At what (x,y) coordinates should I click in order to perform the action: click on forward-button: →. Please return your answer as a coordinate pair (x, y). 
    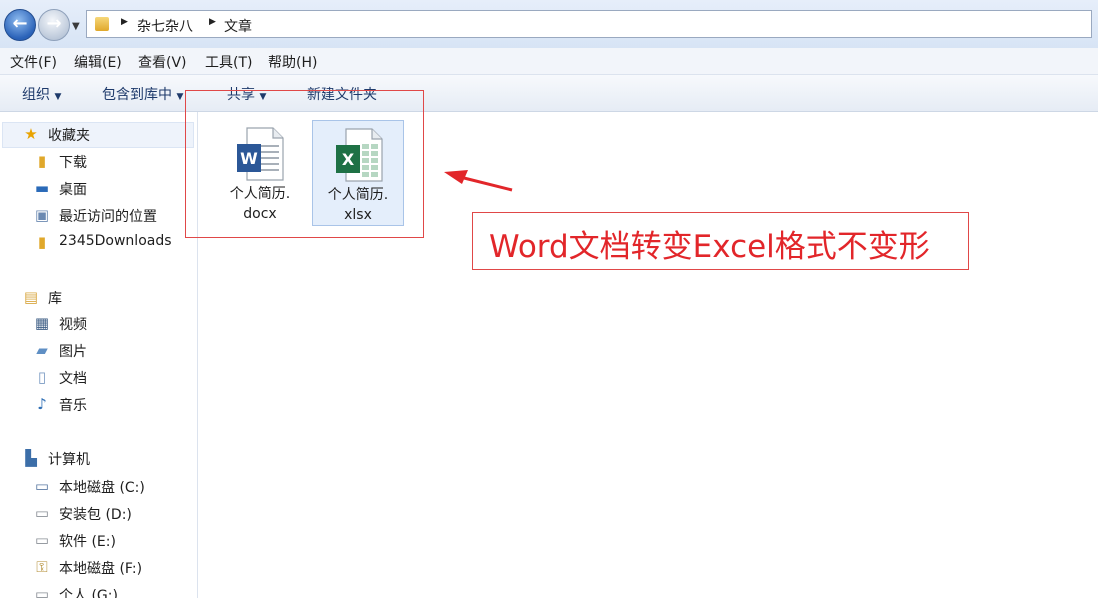
    Looking at the image, I should click on (54, 25).